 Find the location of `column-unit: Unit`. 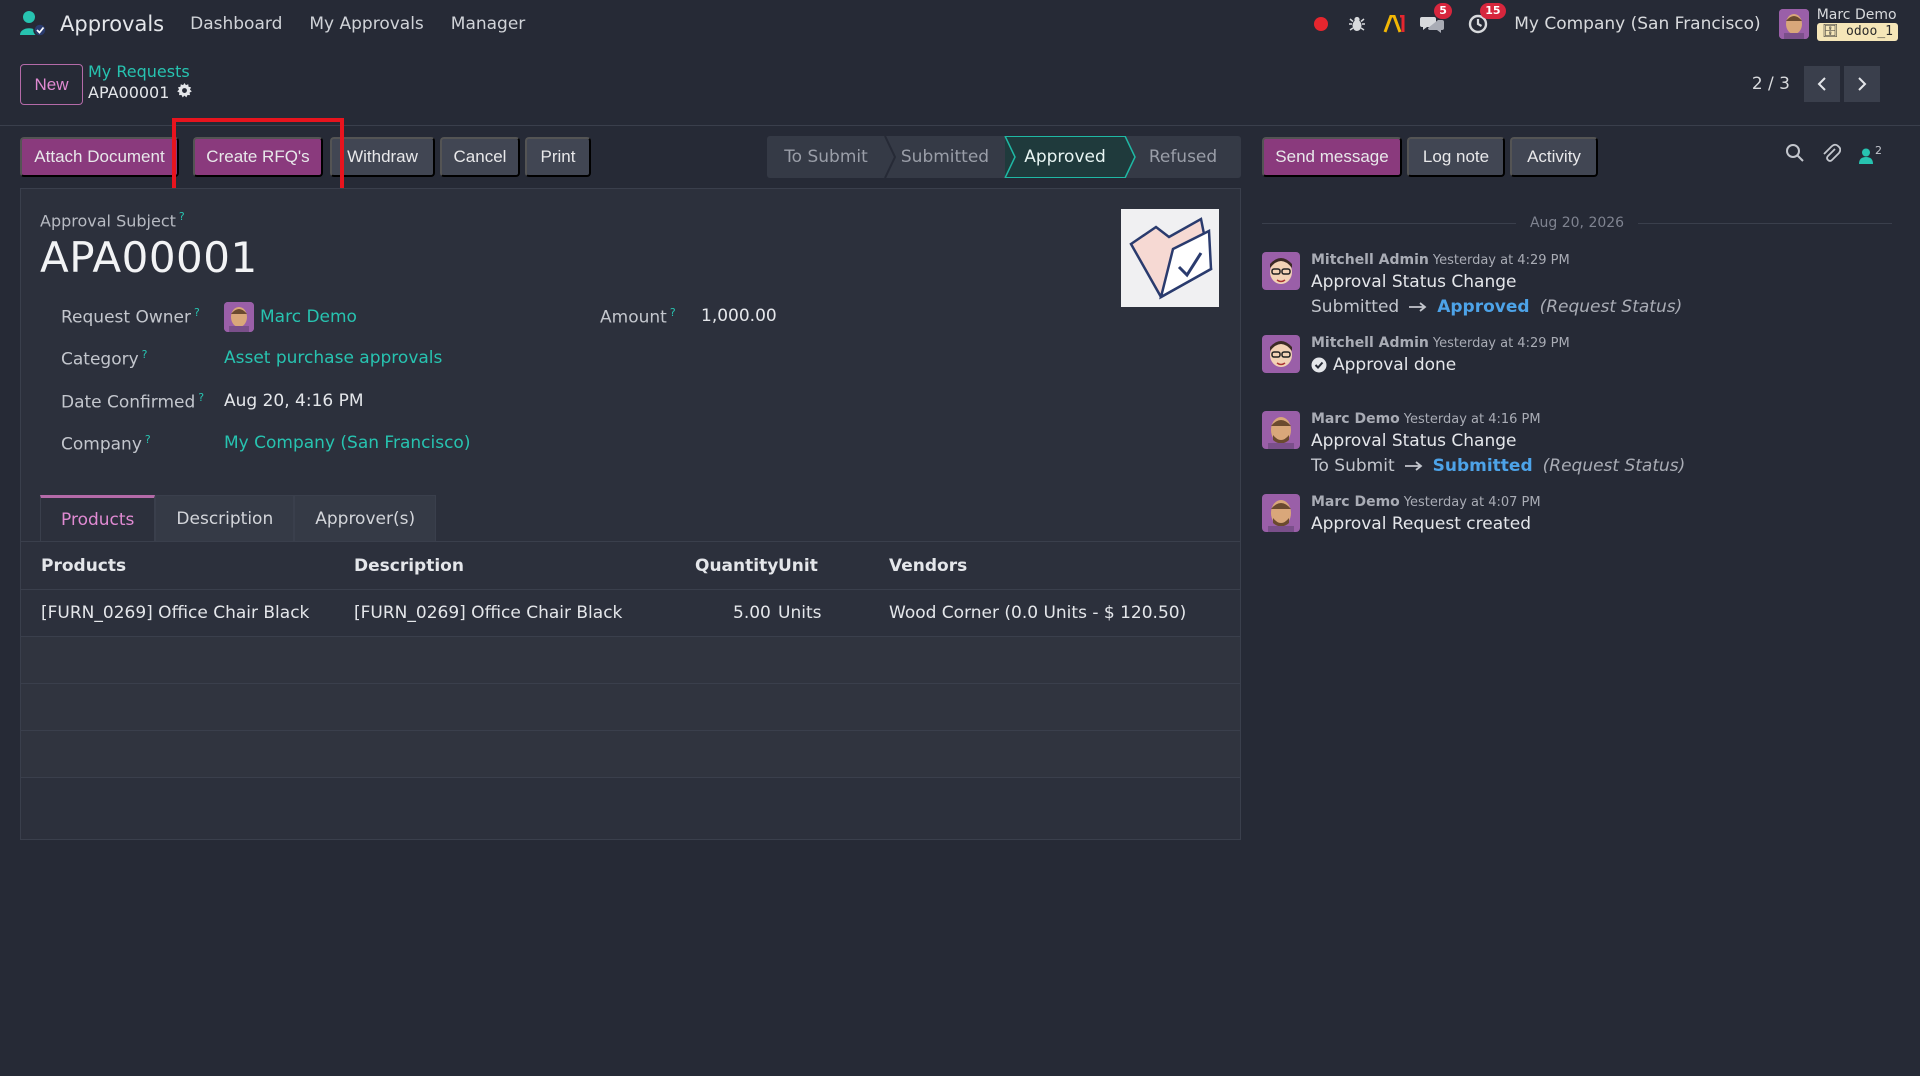

column-unit: Unit is located at coordinates (798, 565).